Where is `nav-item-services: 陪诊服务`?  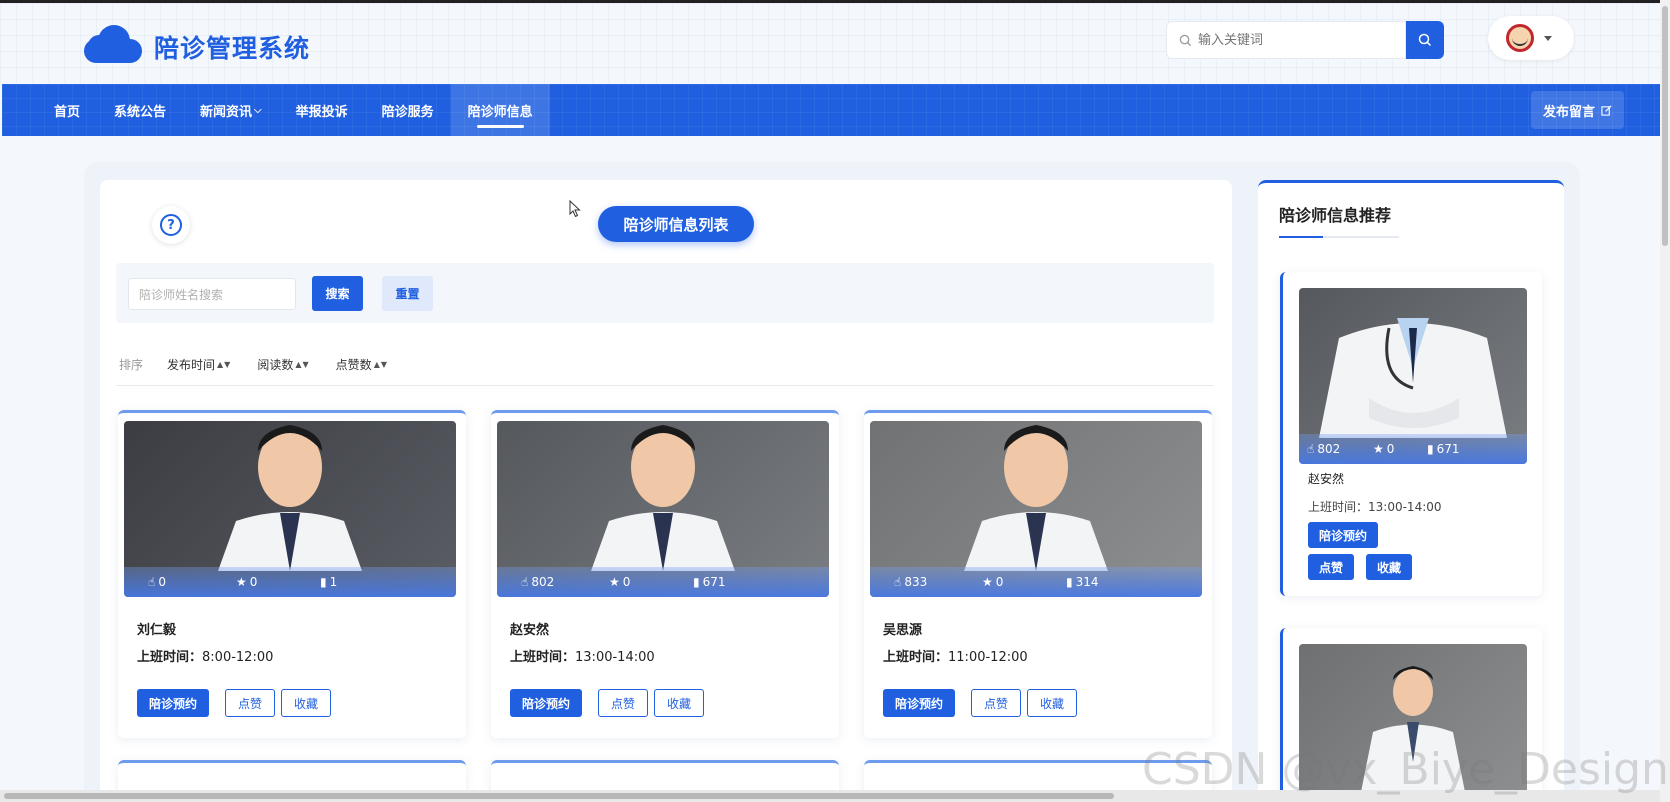
nav-item-services: 陪诊服务 is located at coordinates (408, 110).